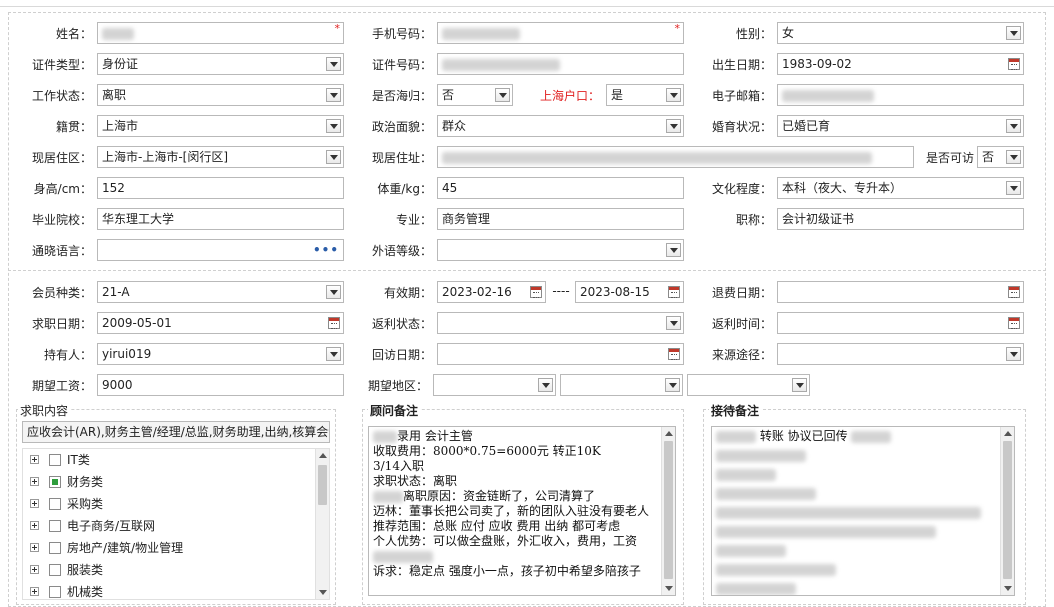 This screenshot has width=1054, height=607. I want to click on idtype-select: 身份证, so click(220, 64).